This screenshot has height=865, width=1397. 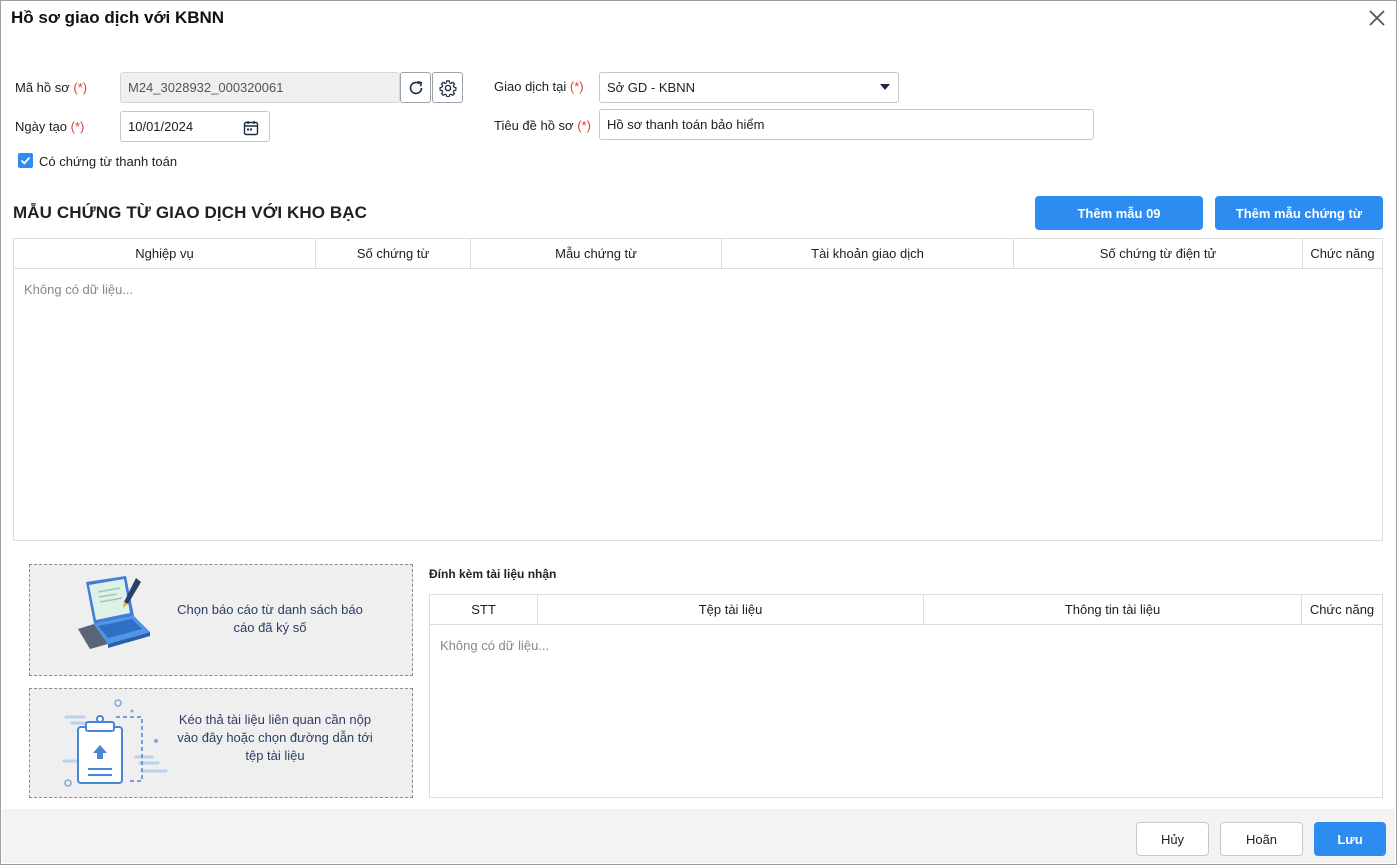 What do you see at coordinates (1350, 839) in the screenshot?
I see `save-button: Lưu` at bounding box center [1350, 839].